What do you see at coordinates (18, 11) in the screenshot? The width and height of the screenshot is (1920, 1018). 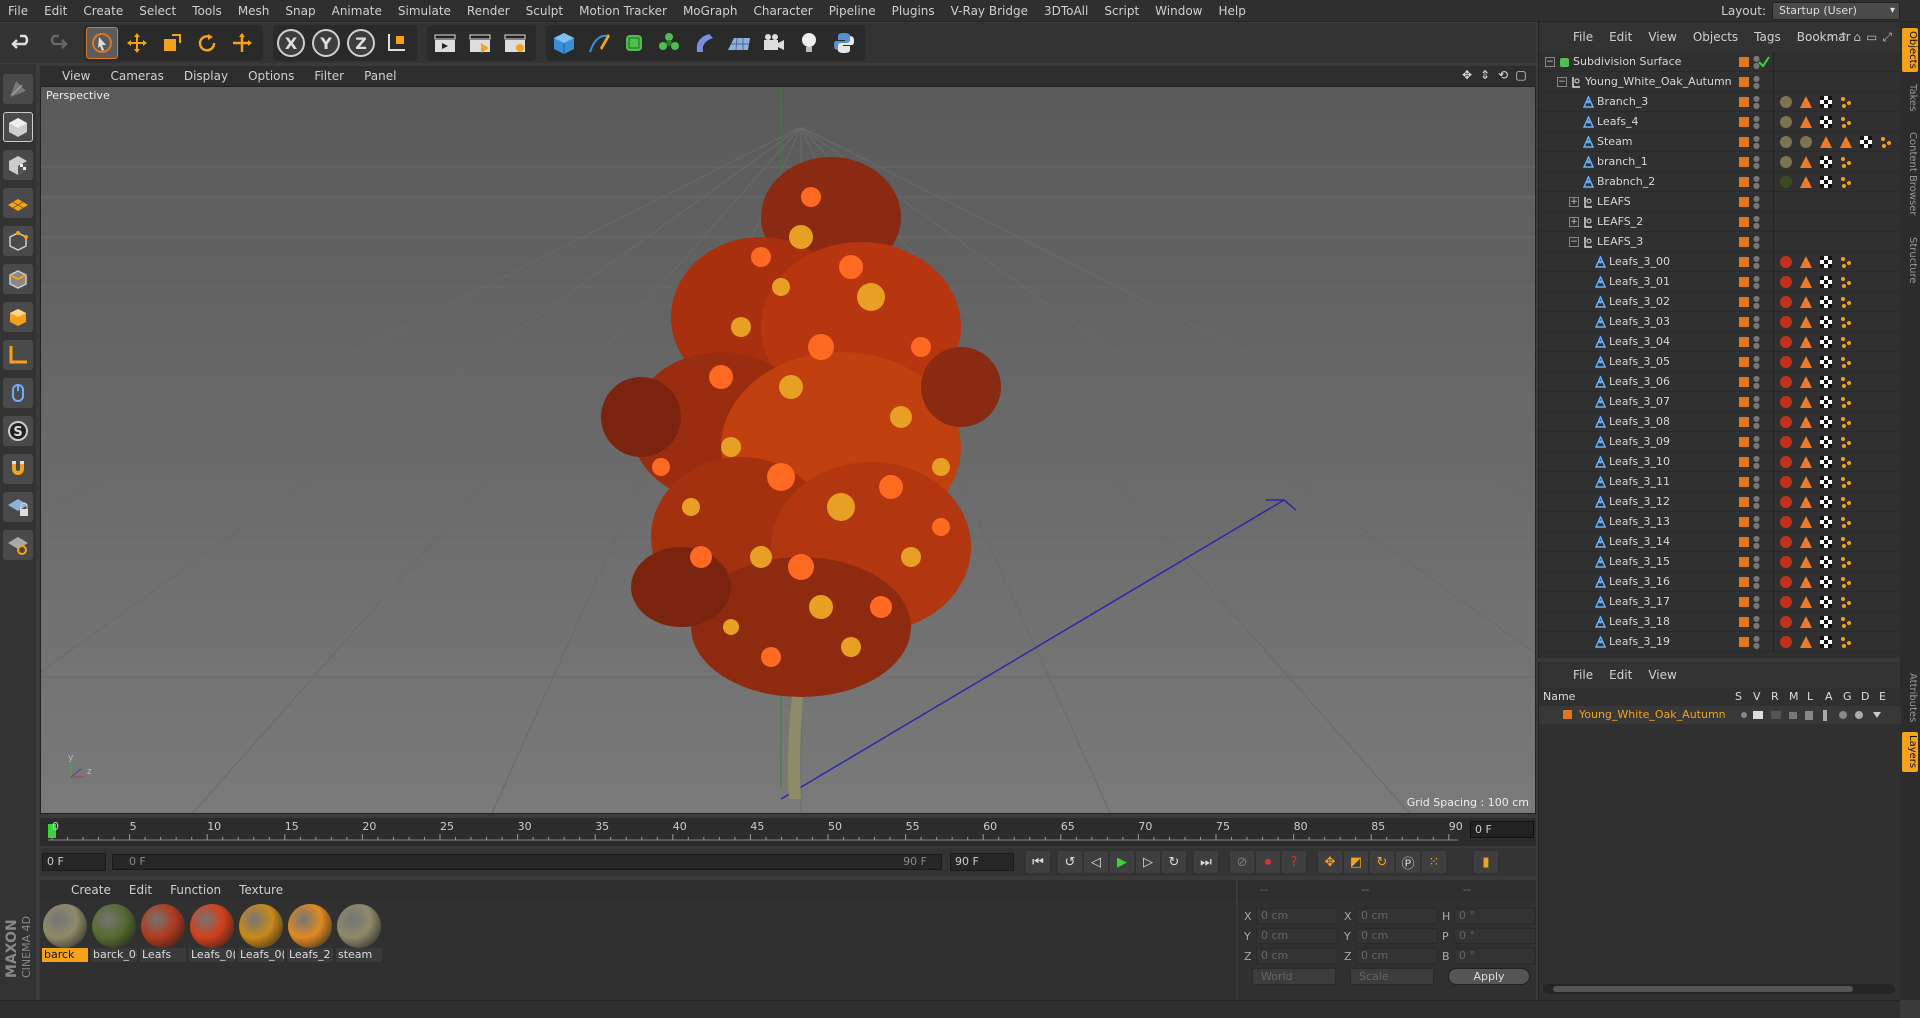 I see `menu-file: File` at bounding box center [18, 11].